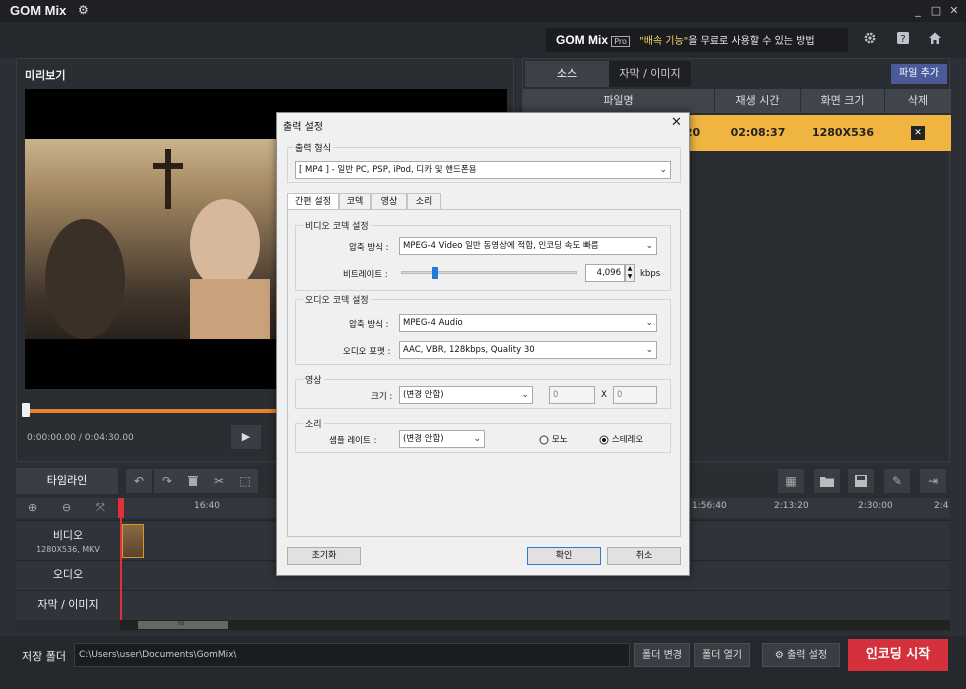 This screenshot has height=689, width=966. I want to click on crop-icon: ⬚, so click(245, 481).